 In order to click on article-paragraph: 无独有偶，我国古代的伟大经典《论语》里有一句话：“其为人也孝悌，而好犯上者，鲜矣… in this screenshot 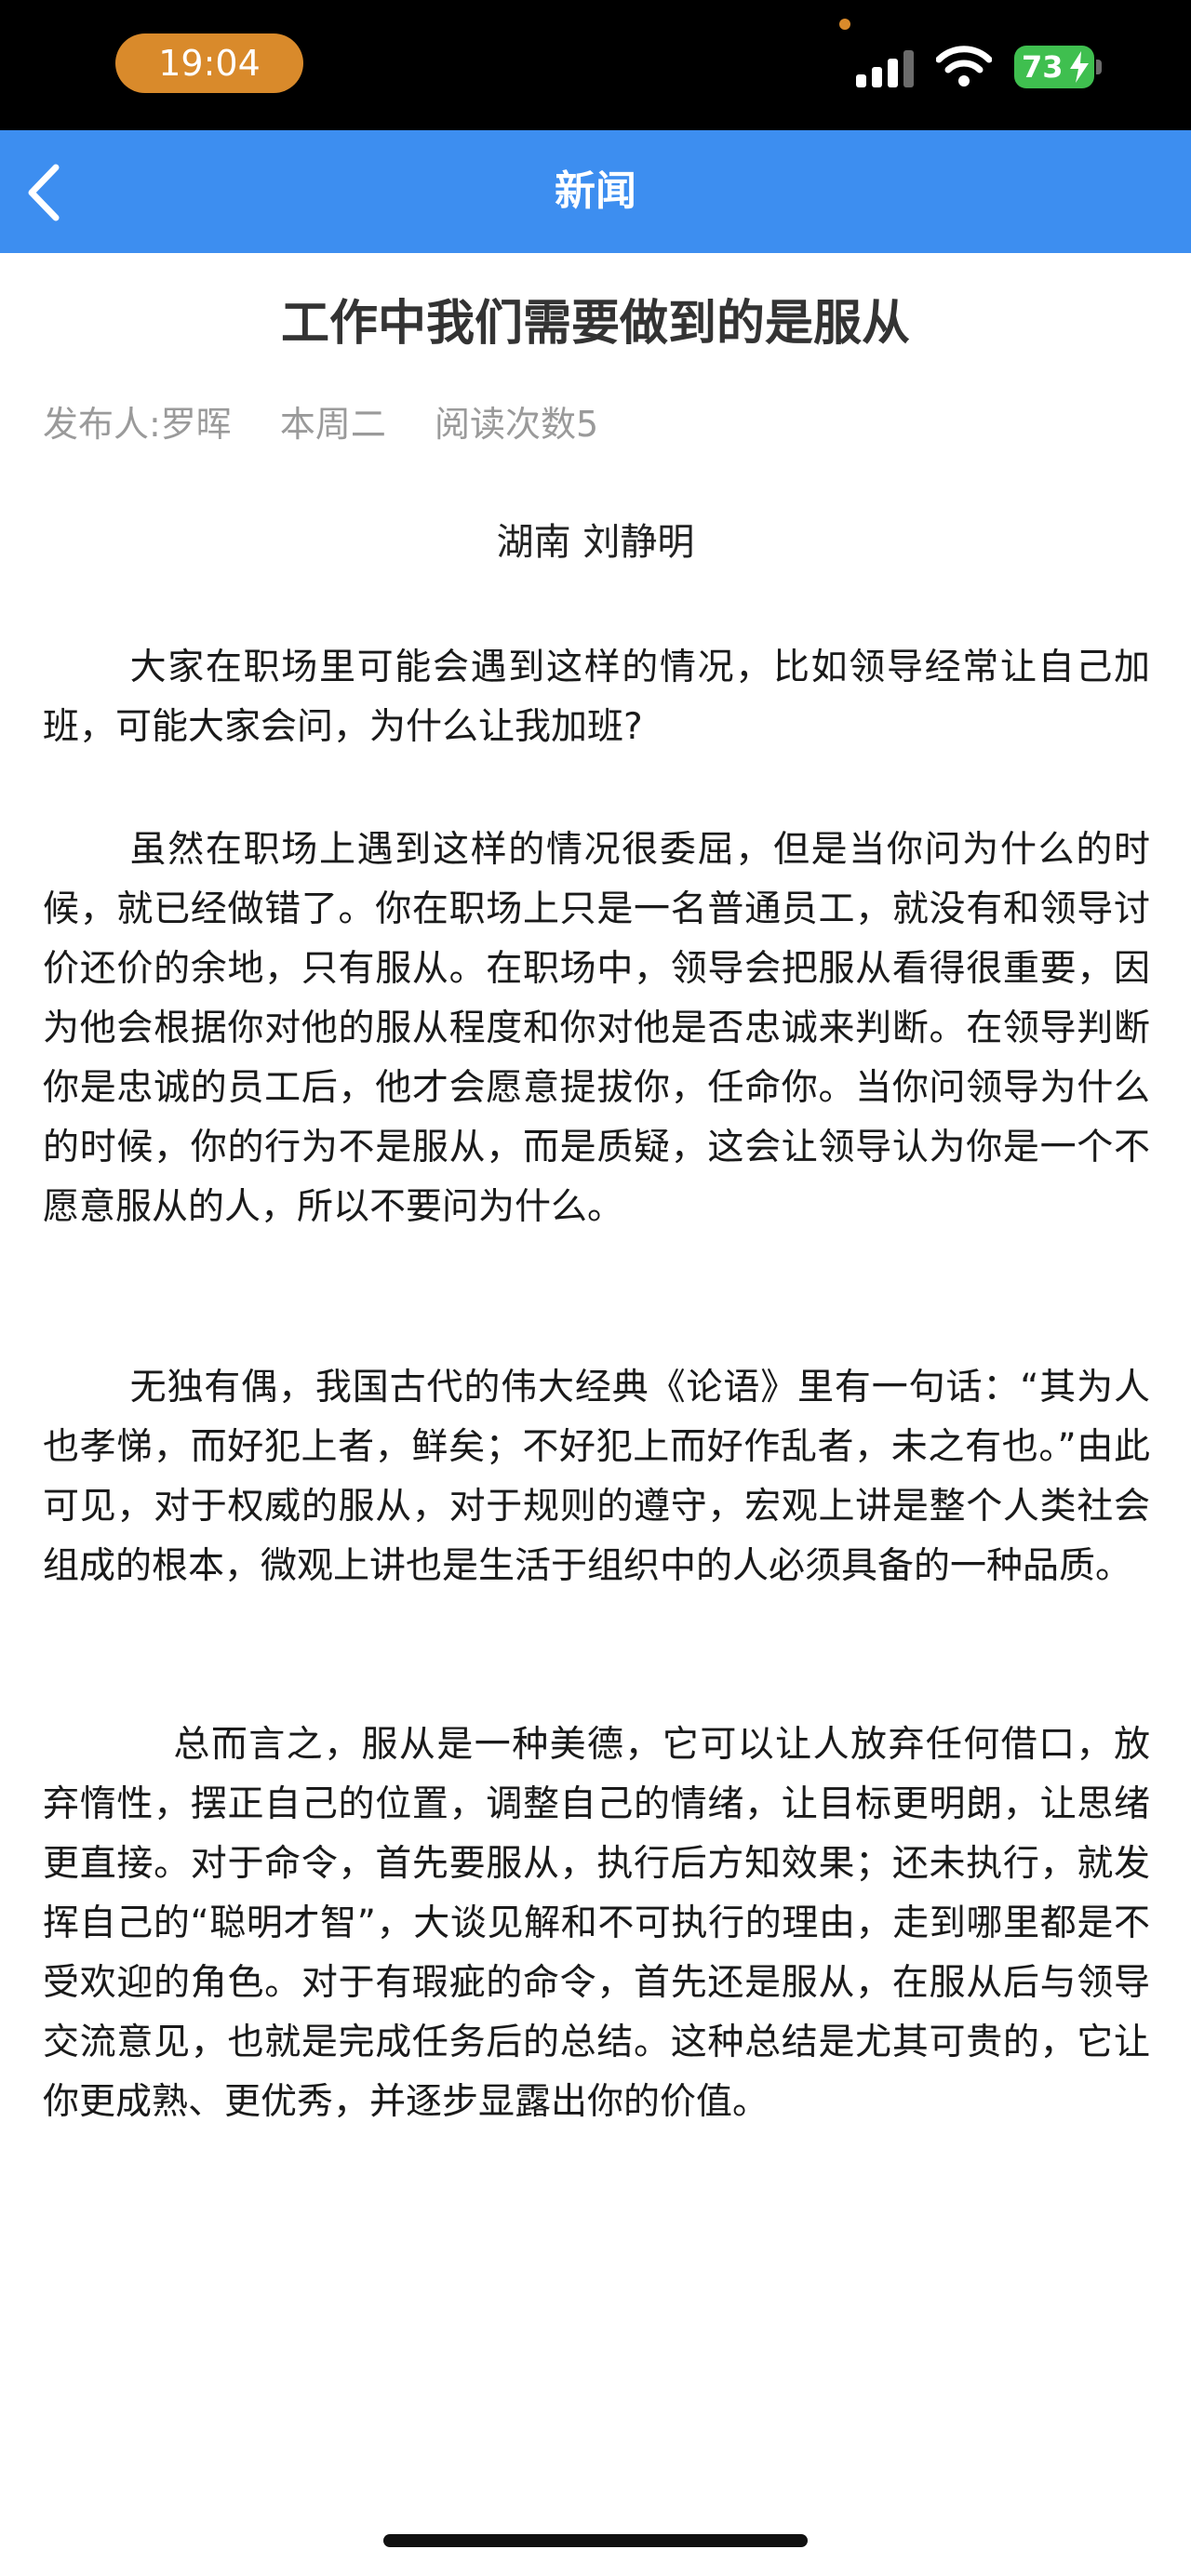, I will do `click(596, 1477)`.